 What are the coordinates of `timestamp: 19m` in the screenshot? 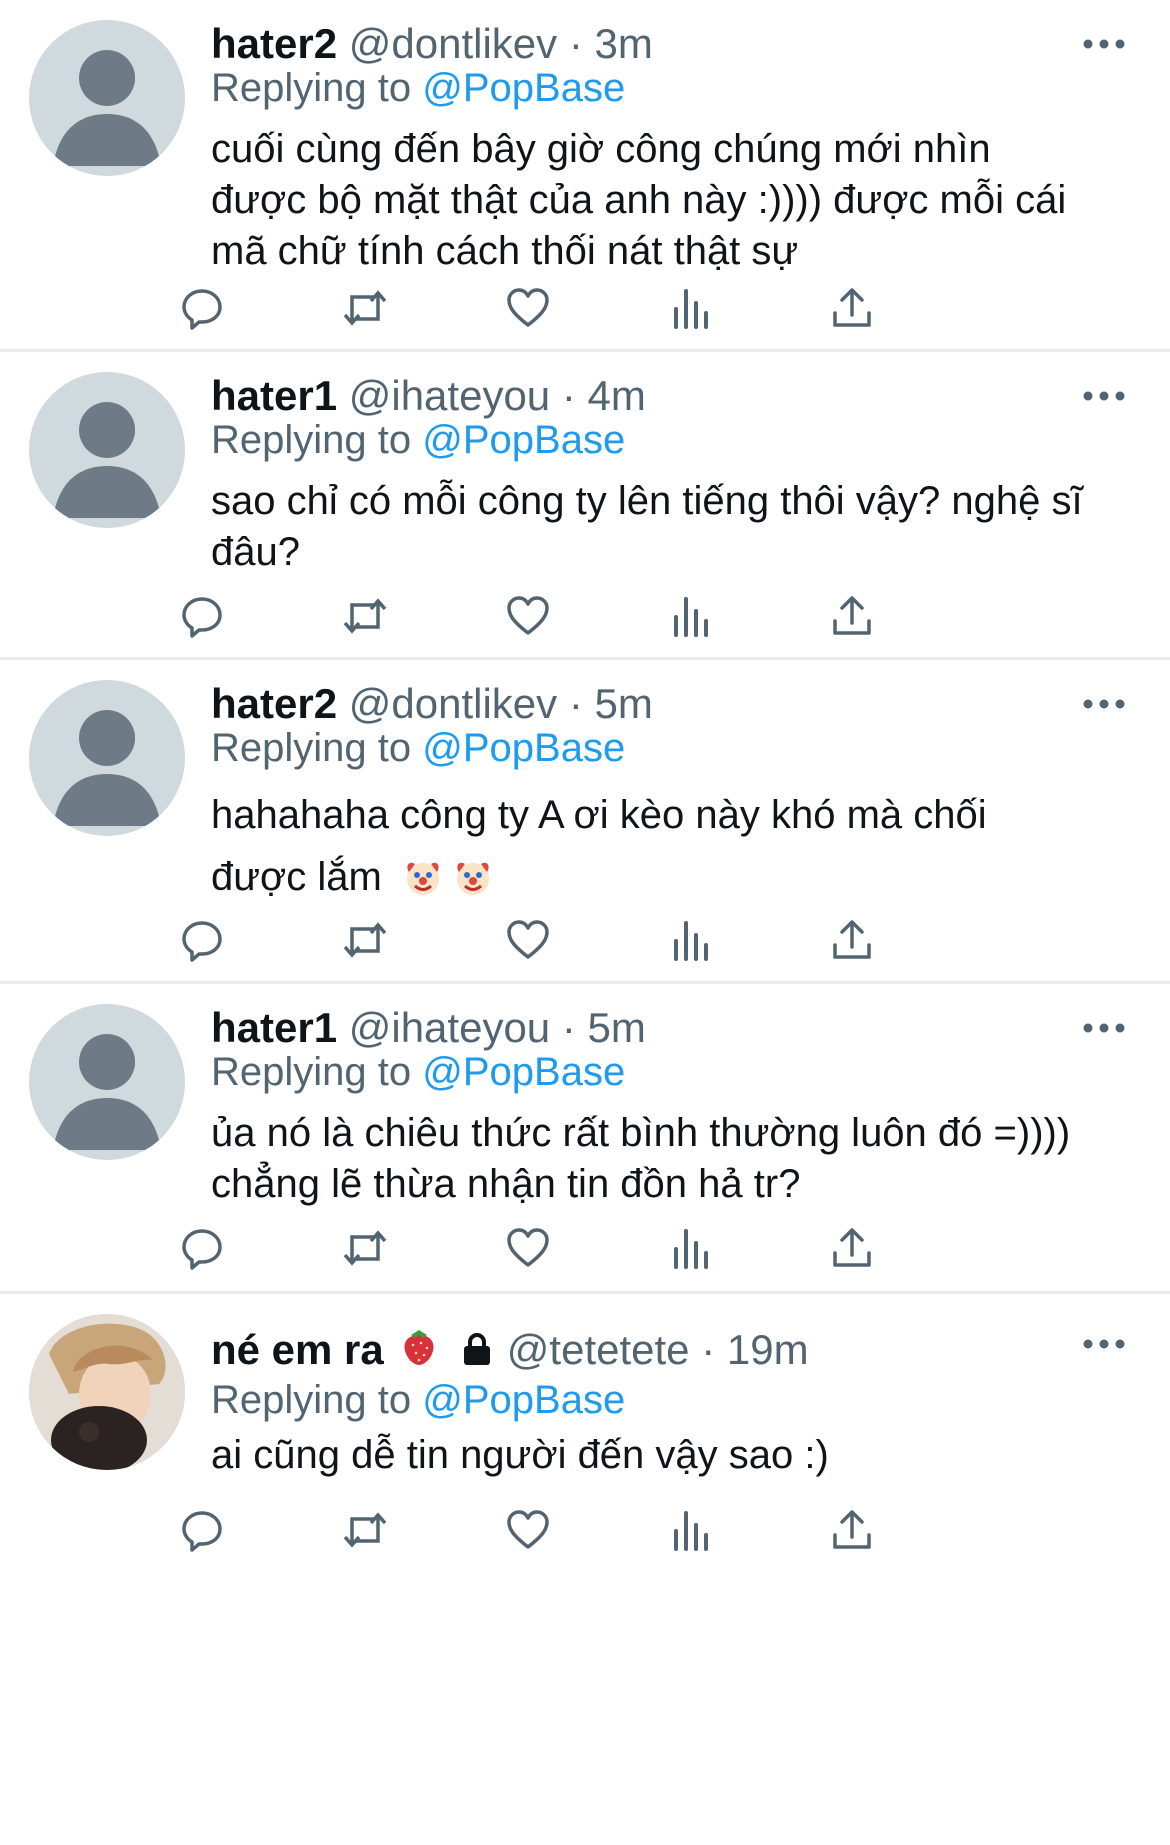 It's located at (768, 1349).